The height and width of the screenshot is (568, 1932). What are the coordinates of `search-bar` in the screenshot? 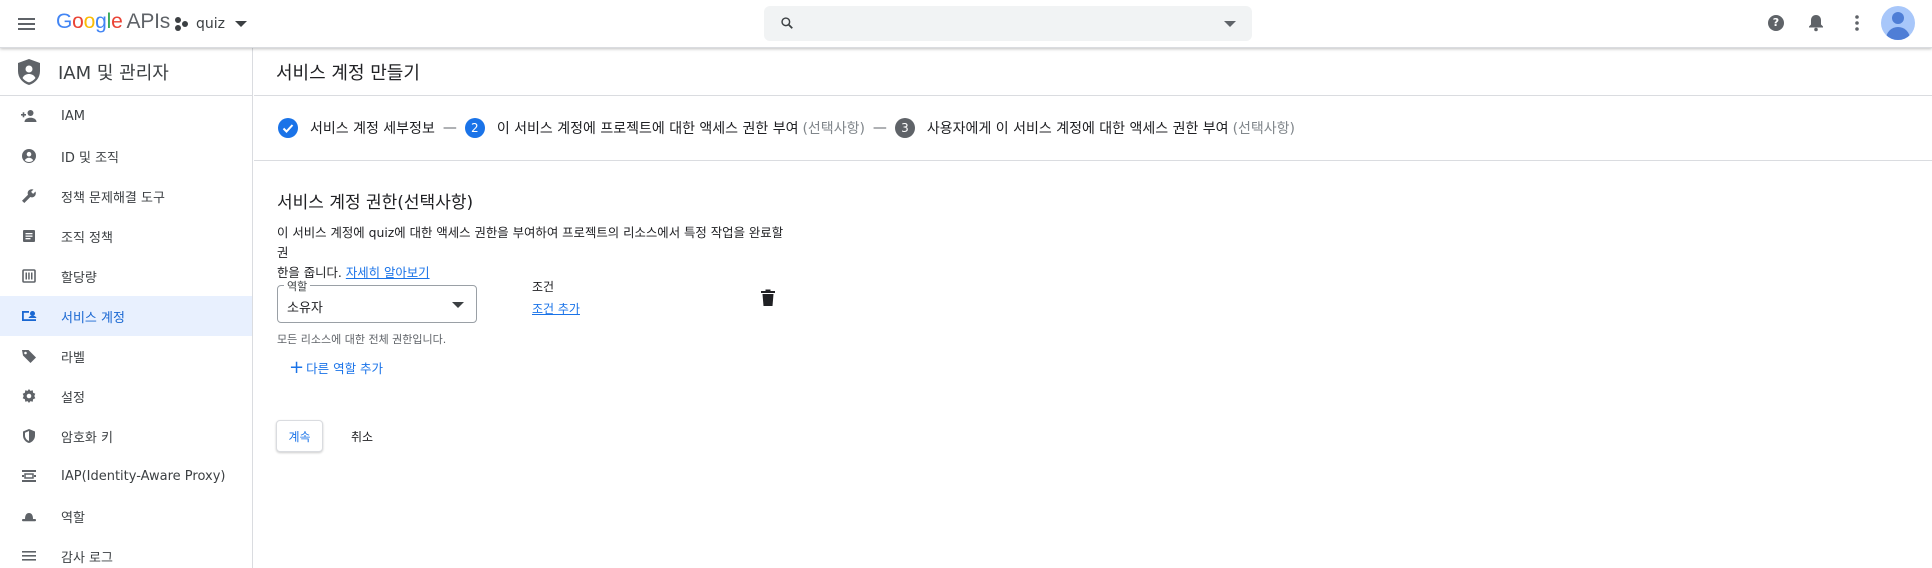 It's located at (1008, 23).